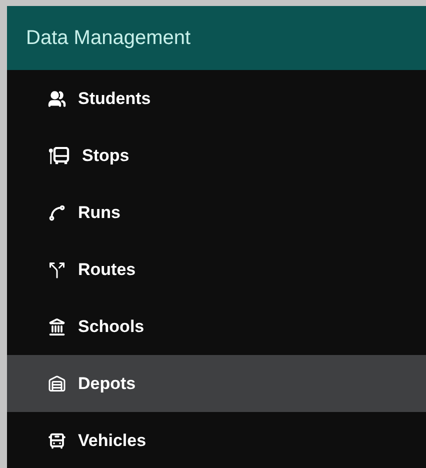  Describe the element at coordinates (216, 269) in the screenshot. I see `menu-item: Routes` at that location.